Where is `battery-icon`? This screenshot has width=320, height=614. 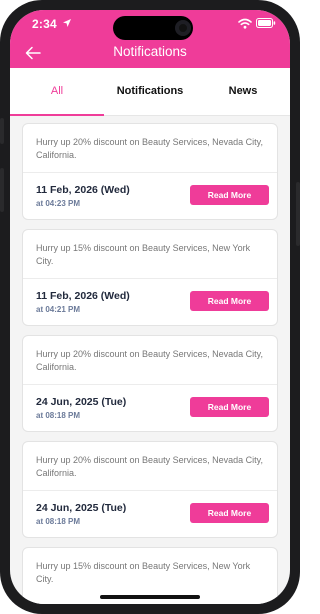 battery-icon is located at coordinates (266, 23).